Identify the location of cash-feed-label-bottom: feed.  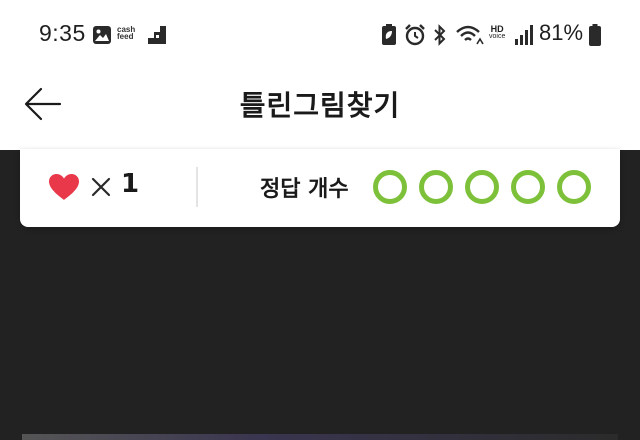
(125, 36).